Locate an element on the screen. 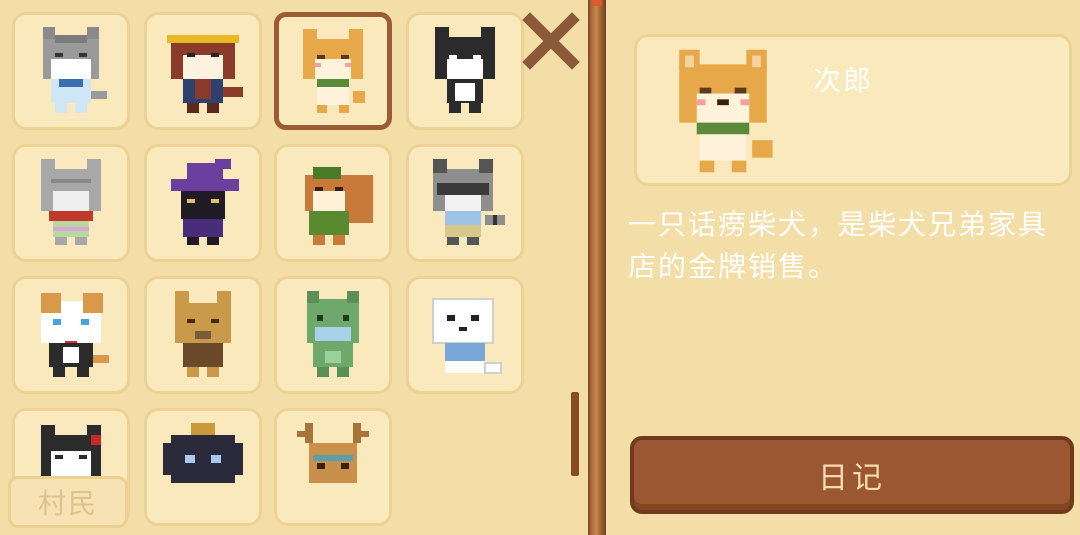  villager-tile-gray-cat-scarf is located at coordinates (71, 203).